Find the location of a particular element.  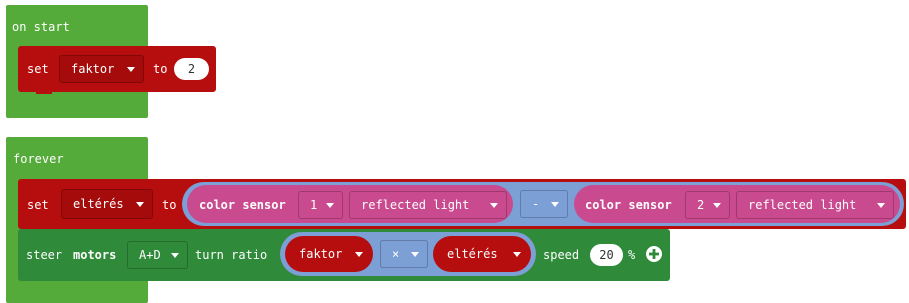

plus-circle-icon is located at coordinates (654, 254).